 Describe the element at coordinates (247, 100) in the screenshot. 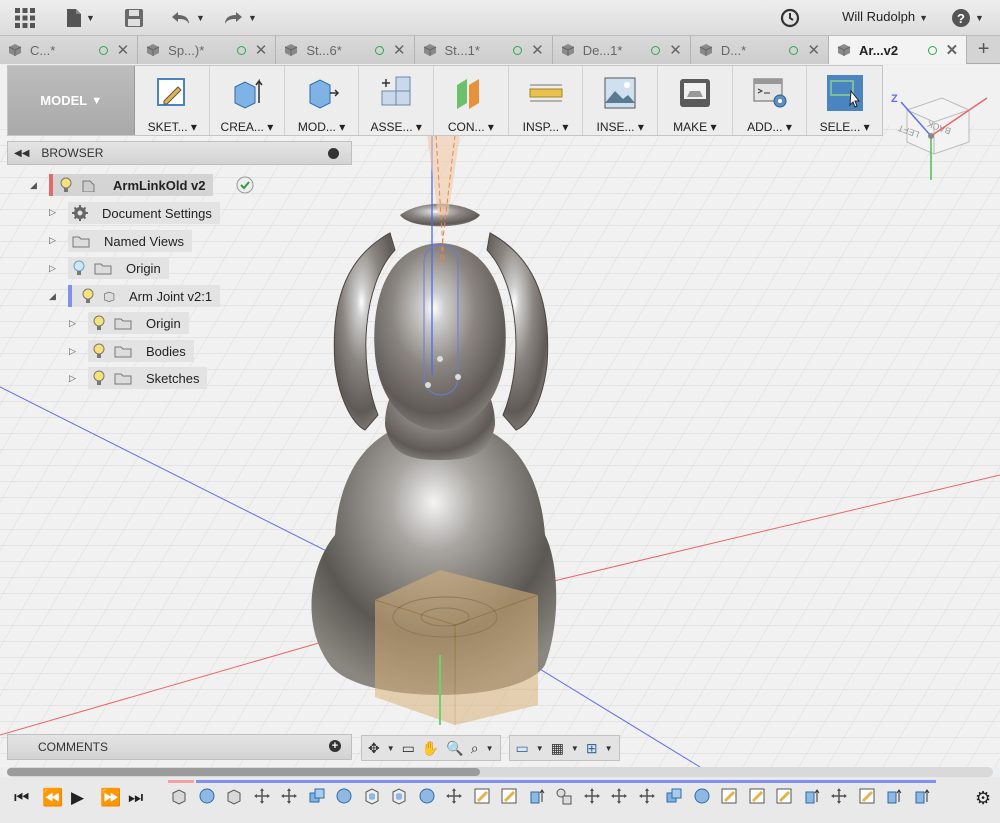

I see `create-tool-button: CREA... ▾` at that location.